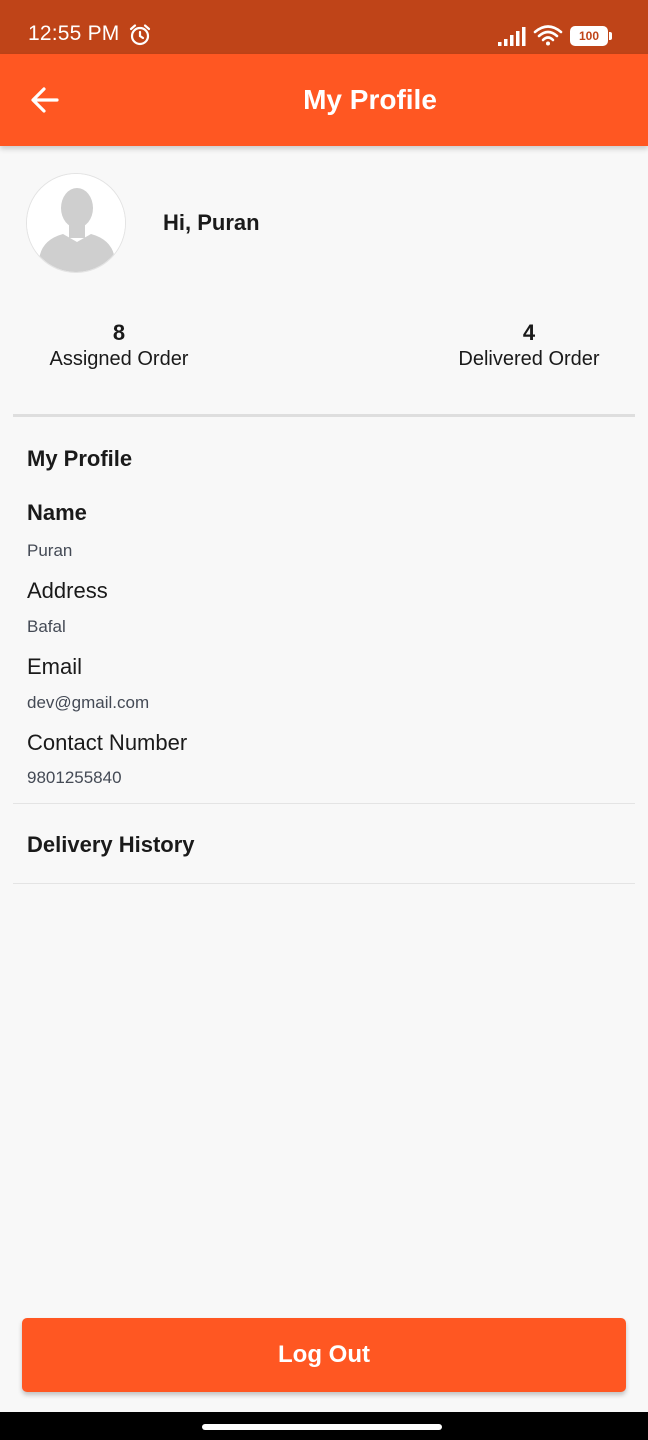  I want to click on app-bar: My Profile, so click(324, 100).